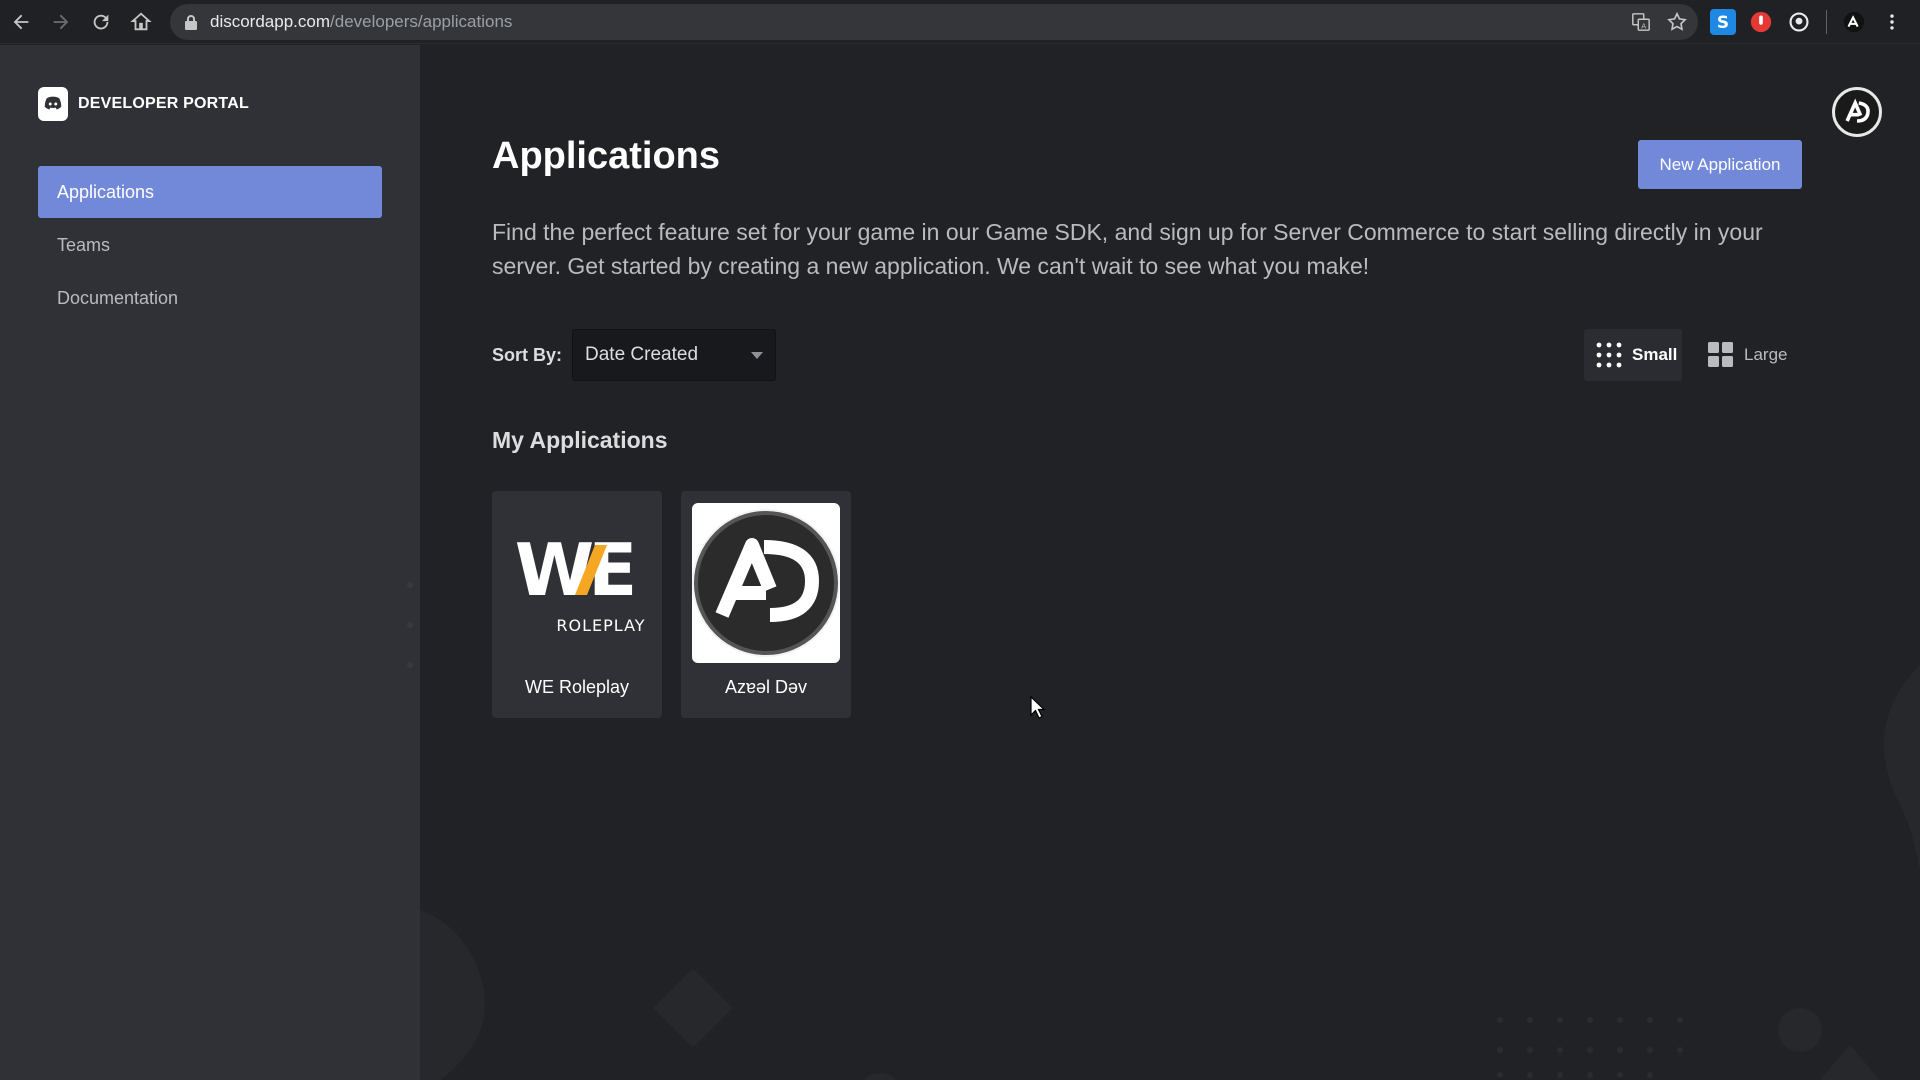 The width and height of the screenshot is (1920, 1080). I want to click on new-application-button: New Application, so click(1720, 164).